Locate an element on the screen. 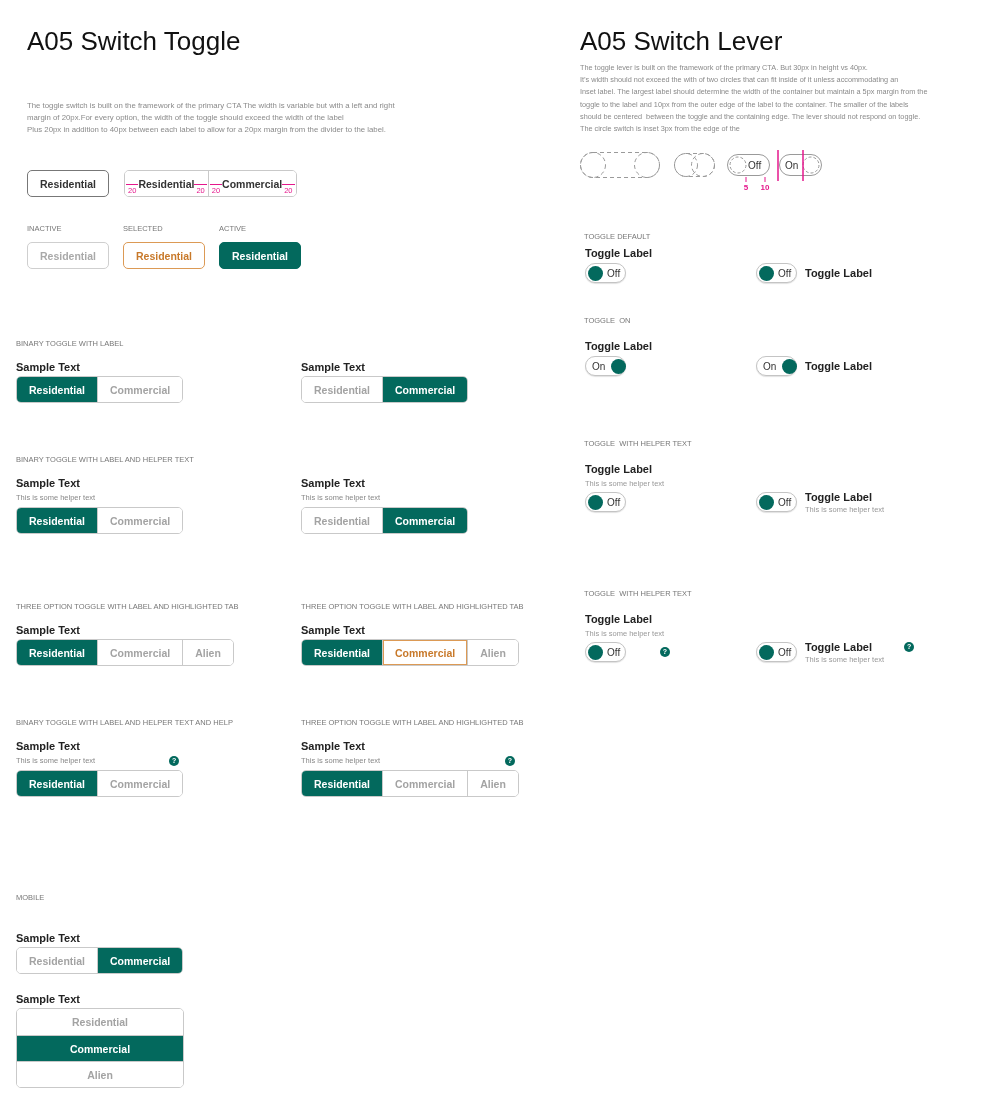  lever-text: Off is located at coordinates (755, 166).